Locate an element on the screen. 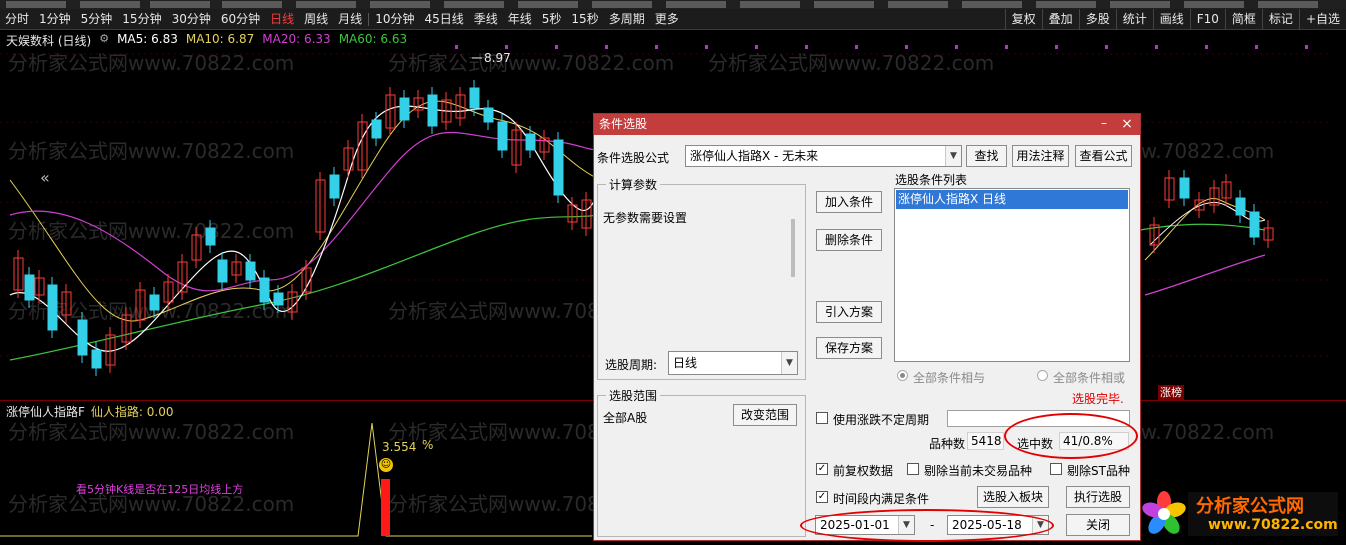  fq-checkbox: ✓ is located at coordinates (822, 469).